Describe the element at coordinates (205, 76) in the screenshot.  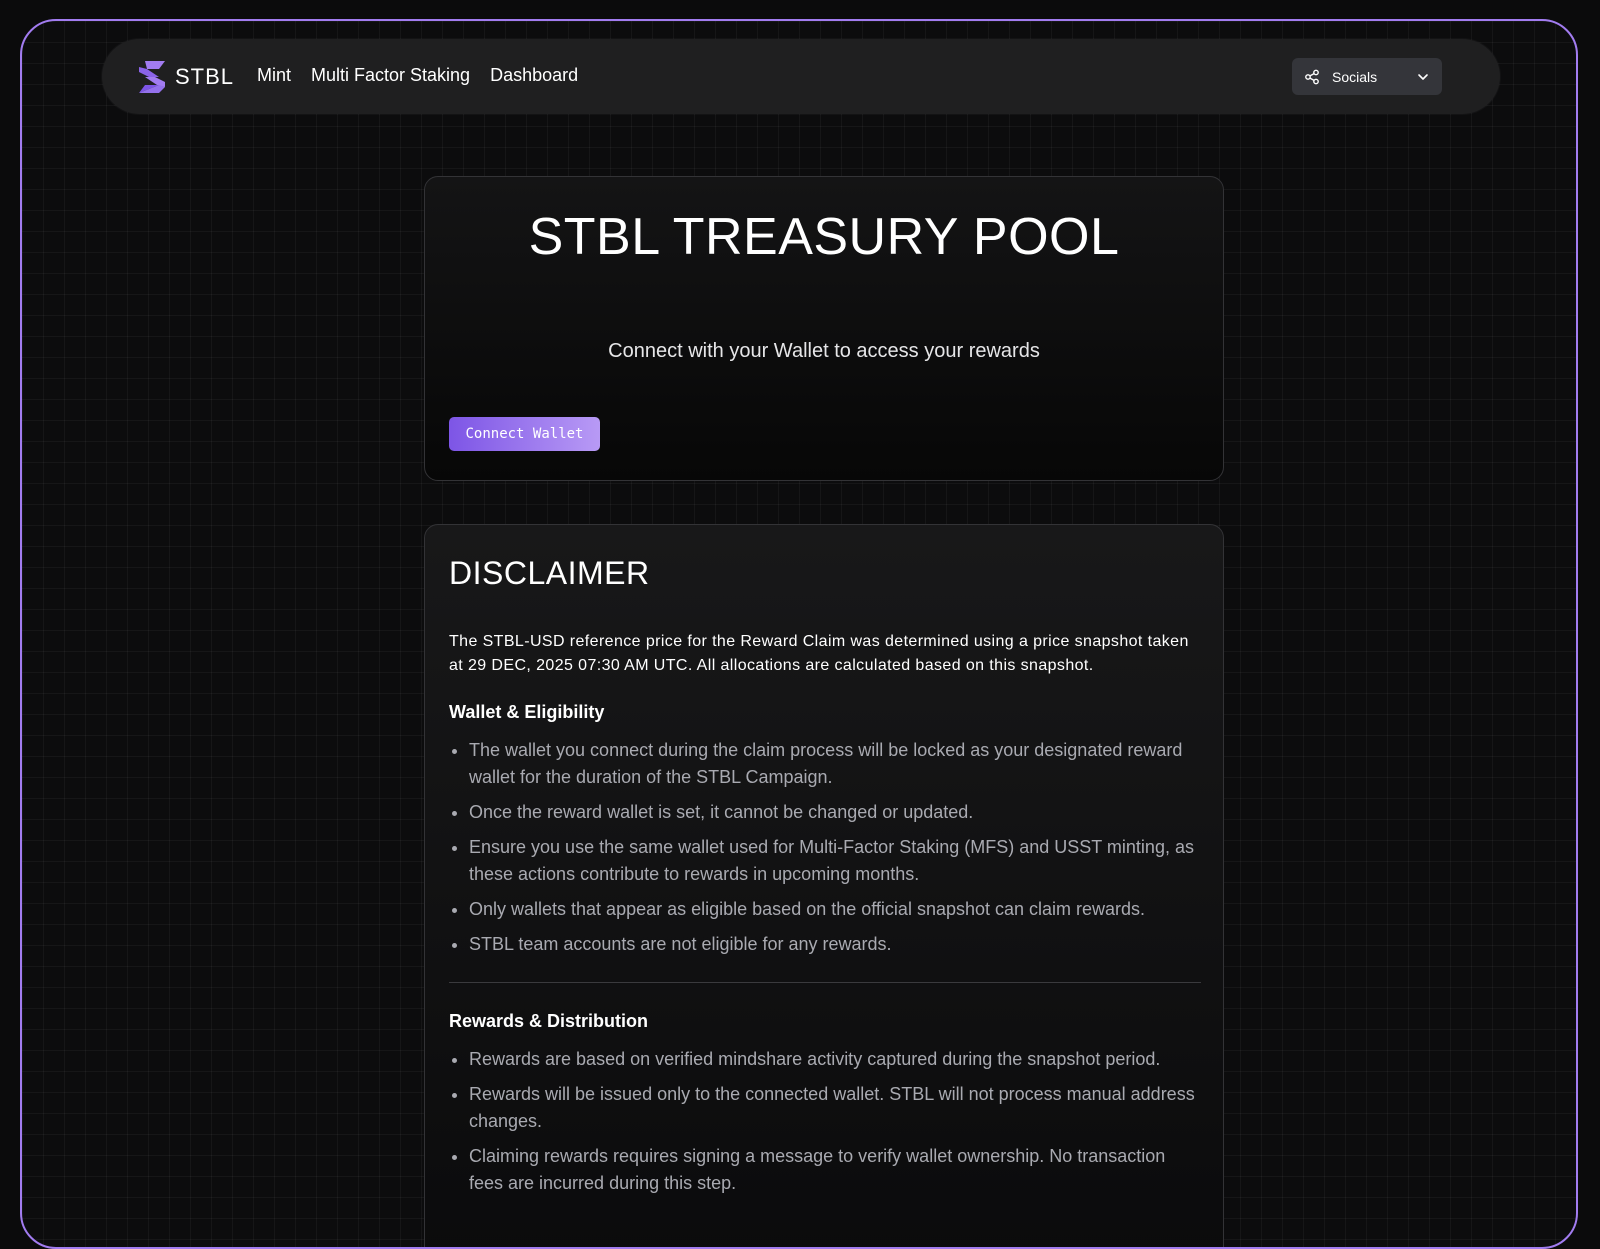
I see `brand-name: STBL` at that location.